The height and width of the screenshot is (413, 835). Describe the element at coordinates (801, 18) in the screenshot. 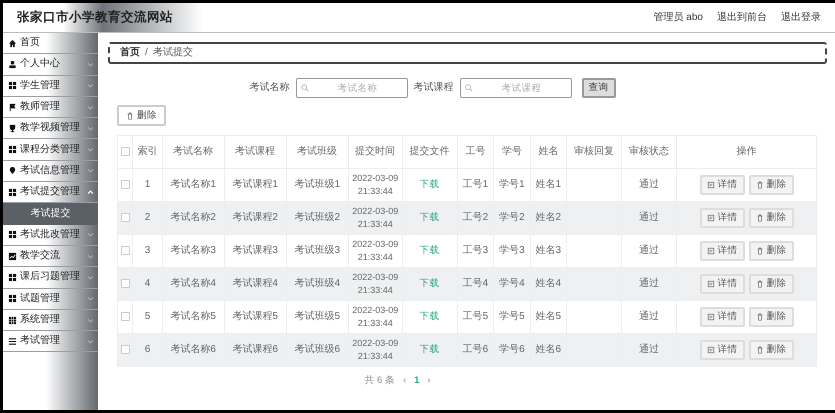

I see `header-link: 退出登录` at that location.